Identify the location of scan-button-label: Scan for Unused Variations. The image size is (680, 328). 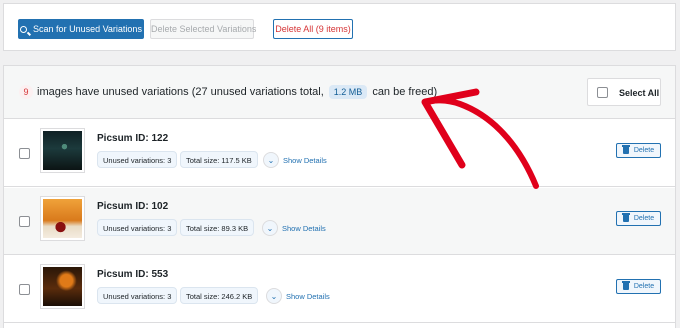
(87, 29).